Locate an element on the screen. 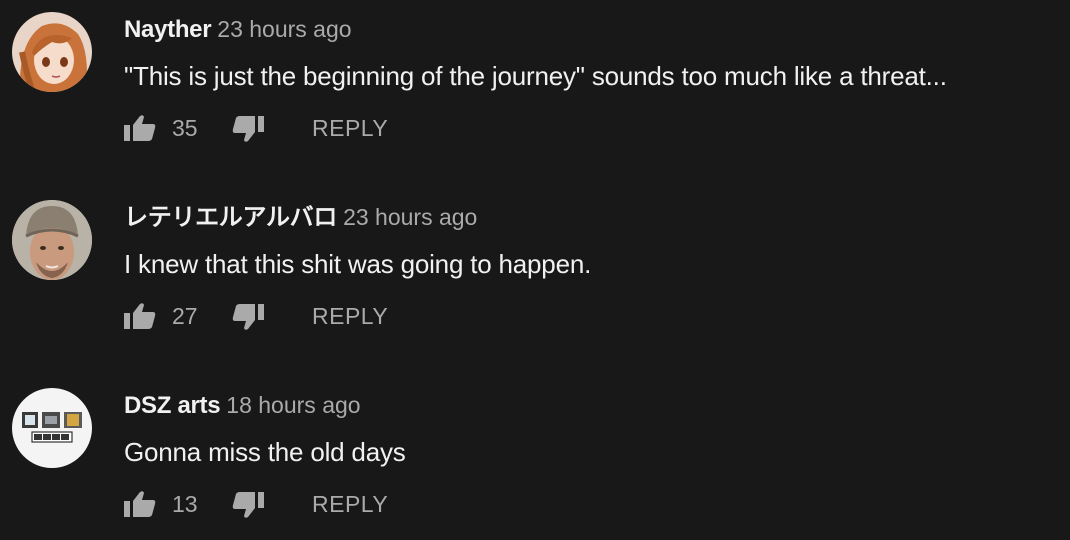 The height and width of the screenshot is (540, 1070). comment-actions: 13 REPLY is located at coordinates (274, 504).